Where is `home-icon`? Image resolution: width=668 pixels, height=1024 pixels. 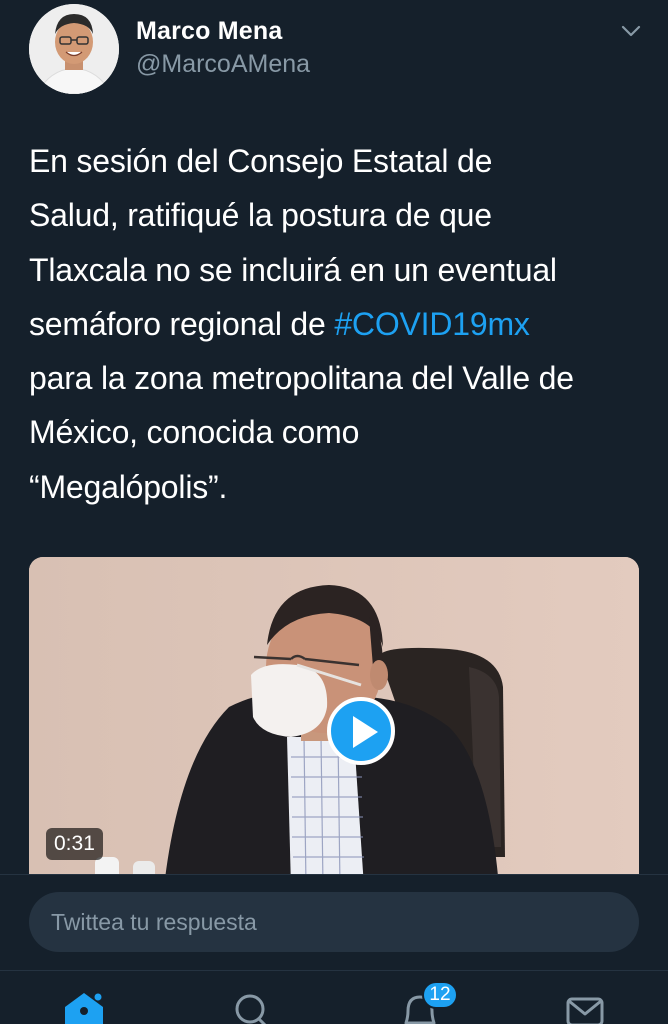
home-icon is located at coordinates (84, 1005).